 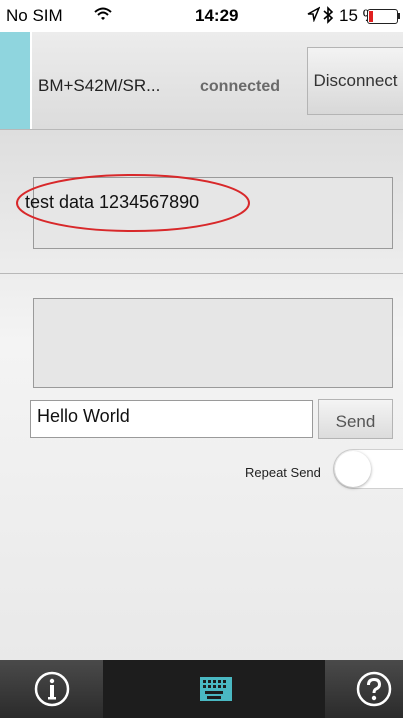 What do you see at coordinates (112, 202) in the screenshot?
I see `received-data-text: test data 1234567890` at bounding box center [112, 202].